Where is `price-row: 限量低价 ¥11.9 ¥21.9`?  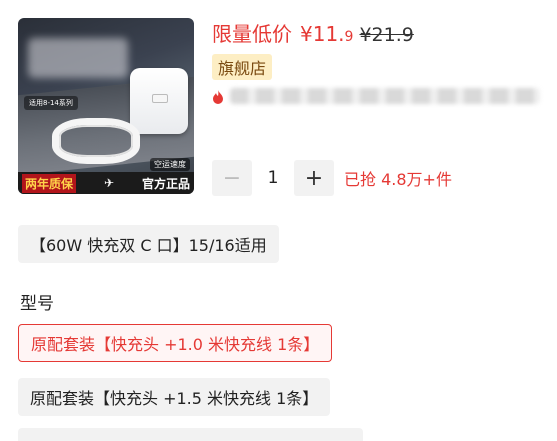
price-row: 限量低价 ¥11.9 ¥21.9 is located at coordinates (313, 32).